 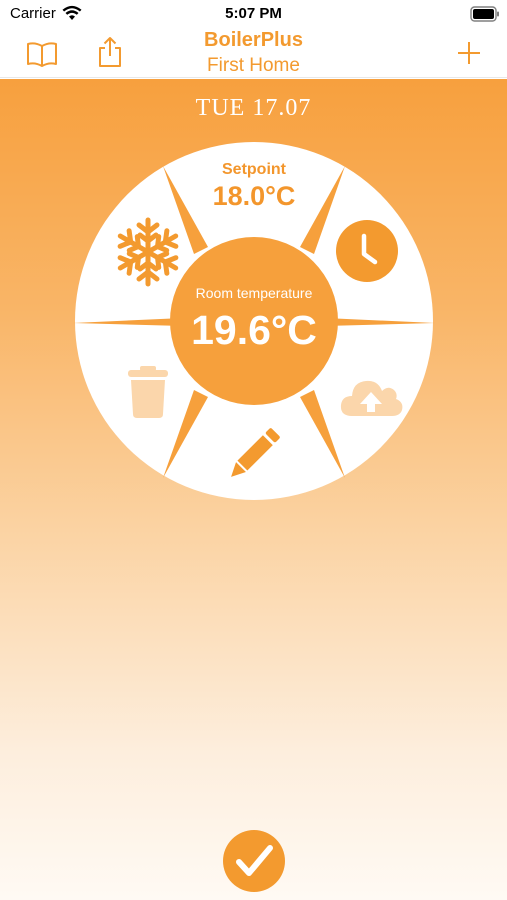 I want to click on snowflake-icon, so click(x=148, y=252).